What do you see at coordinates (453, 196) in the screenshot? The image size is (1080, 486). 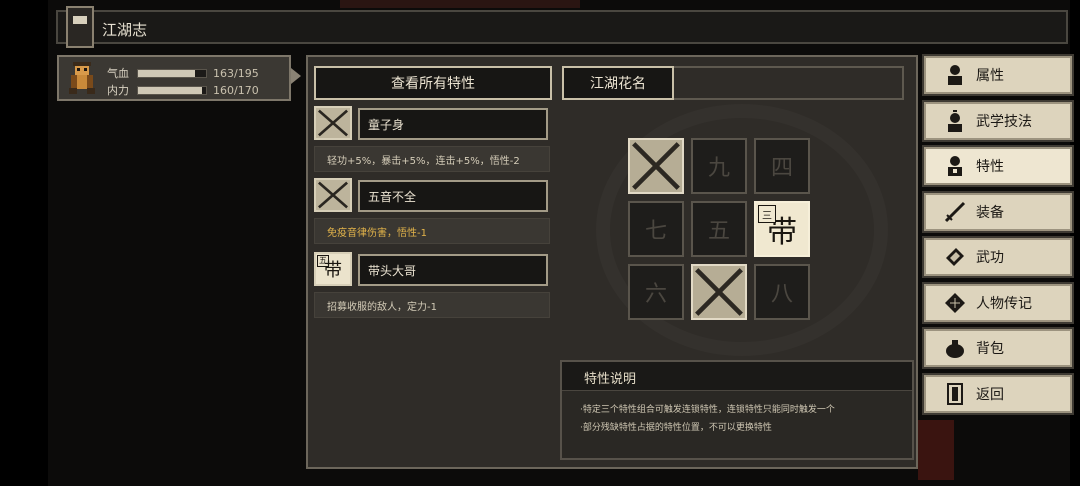 I see `trait-name: 五音不全` at bounding box center [453, 196].